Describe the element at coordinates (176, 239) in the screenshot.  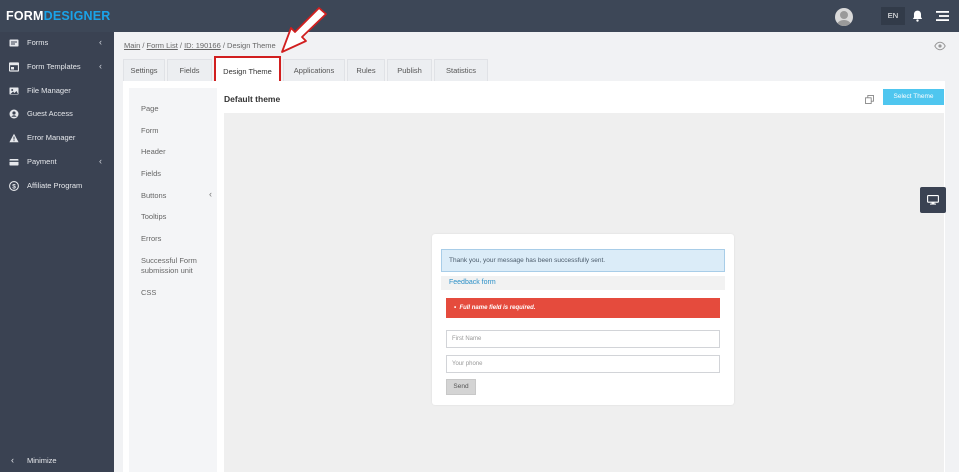
I see `design-menu-errors: Errors` at that location.